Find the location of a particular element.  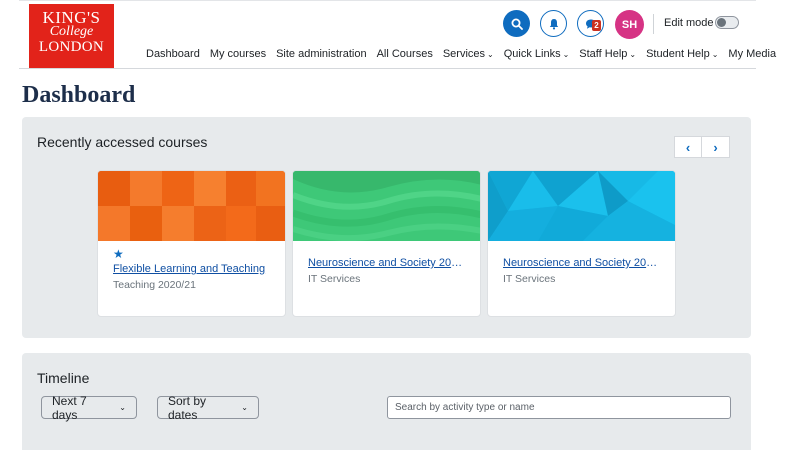

edit-mode-label: Edit mode is located at coordinates (689, 23).